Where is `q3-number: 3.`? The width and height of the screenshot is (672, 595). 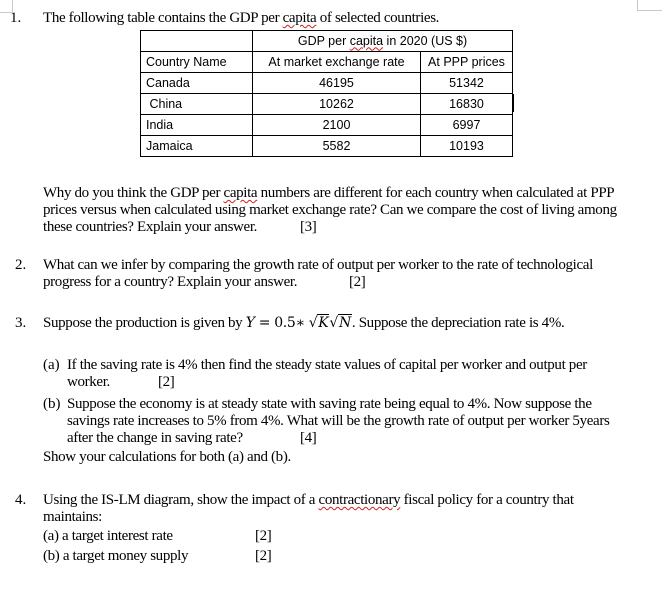
q3-number: 3. is located at coordinates (21, 323).